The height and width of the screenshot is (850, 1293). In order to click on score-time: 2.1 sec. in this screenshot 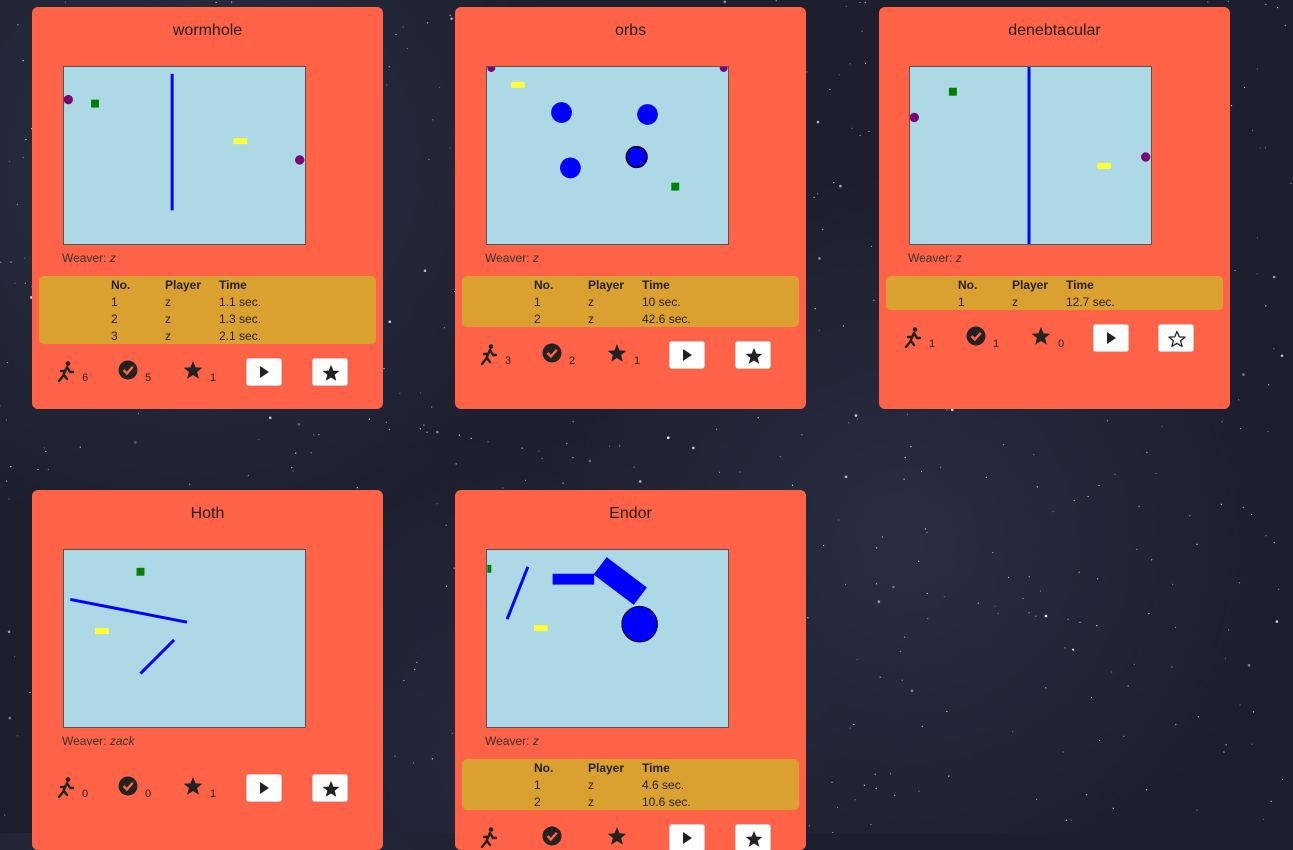, I will do `click(240, 336)`.